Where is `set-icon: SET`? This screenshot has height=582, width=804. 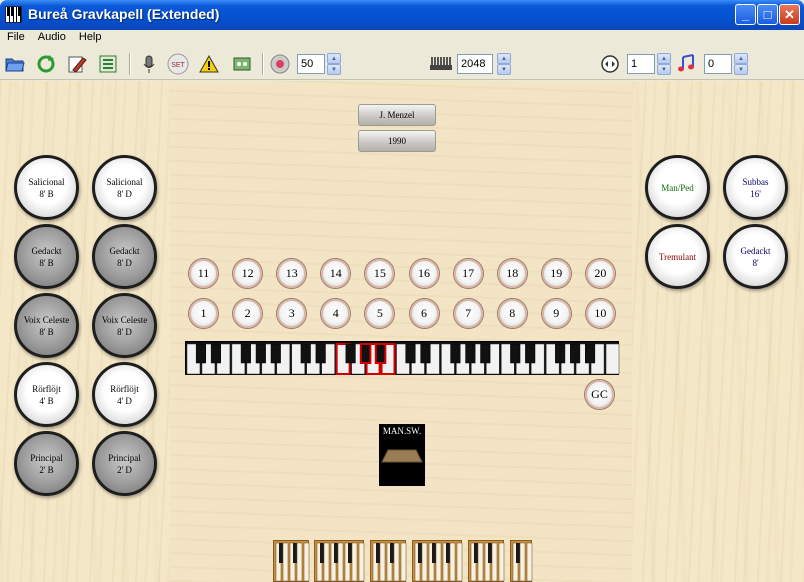
set-icon: SET is located at coordinates (178, 64).